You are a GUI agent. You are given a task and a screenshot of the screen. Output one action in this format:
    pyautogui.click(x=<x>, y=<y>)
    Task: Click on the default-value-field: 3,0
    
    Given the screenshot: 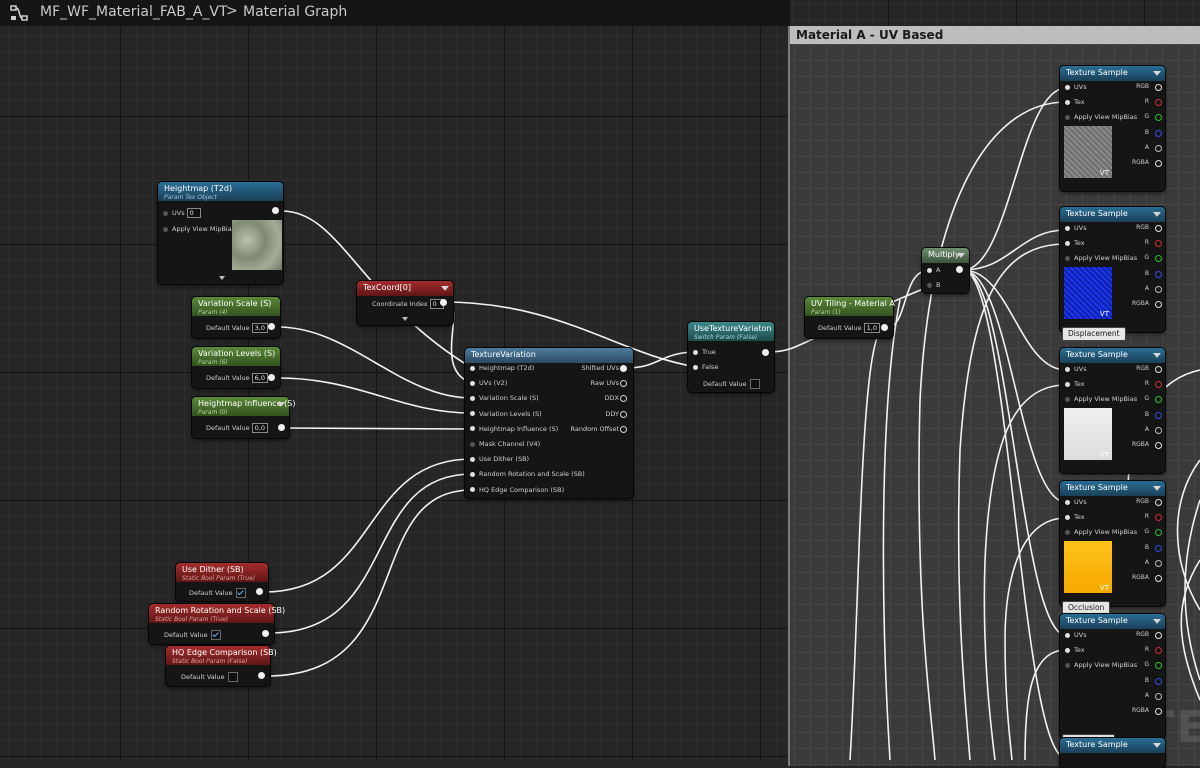 What is the action you would take?
    pyautogui.click(x=260, y=328)
    